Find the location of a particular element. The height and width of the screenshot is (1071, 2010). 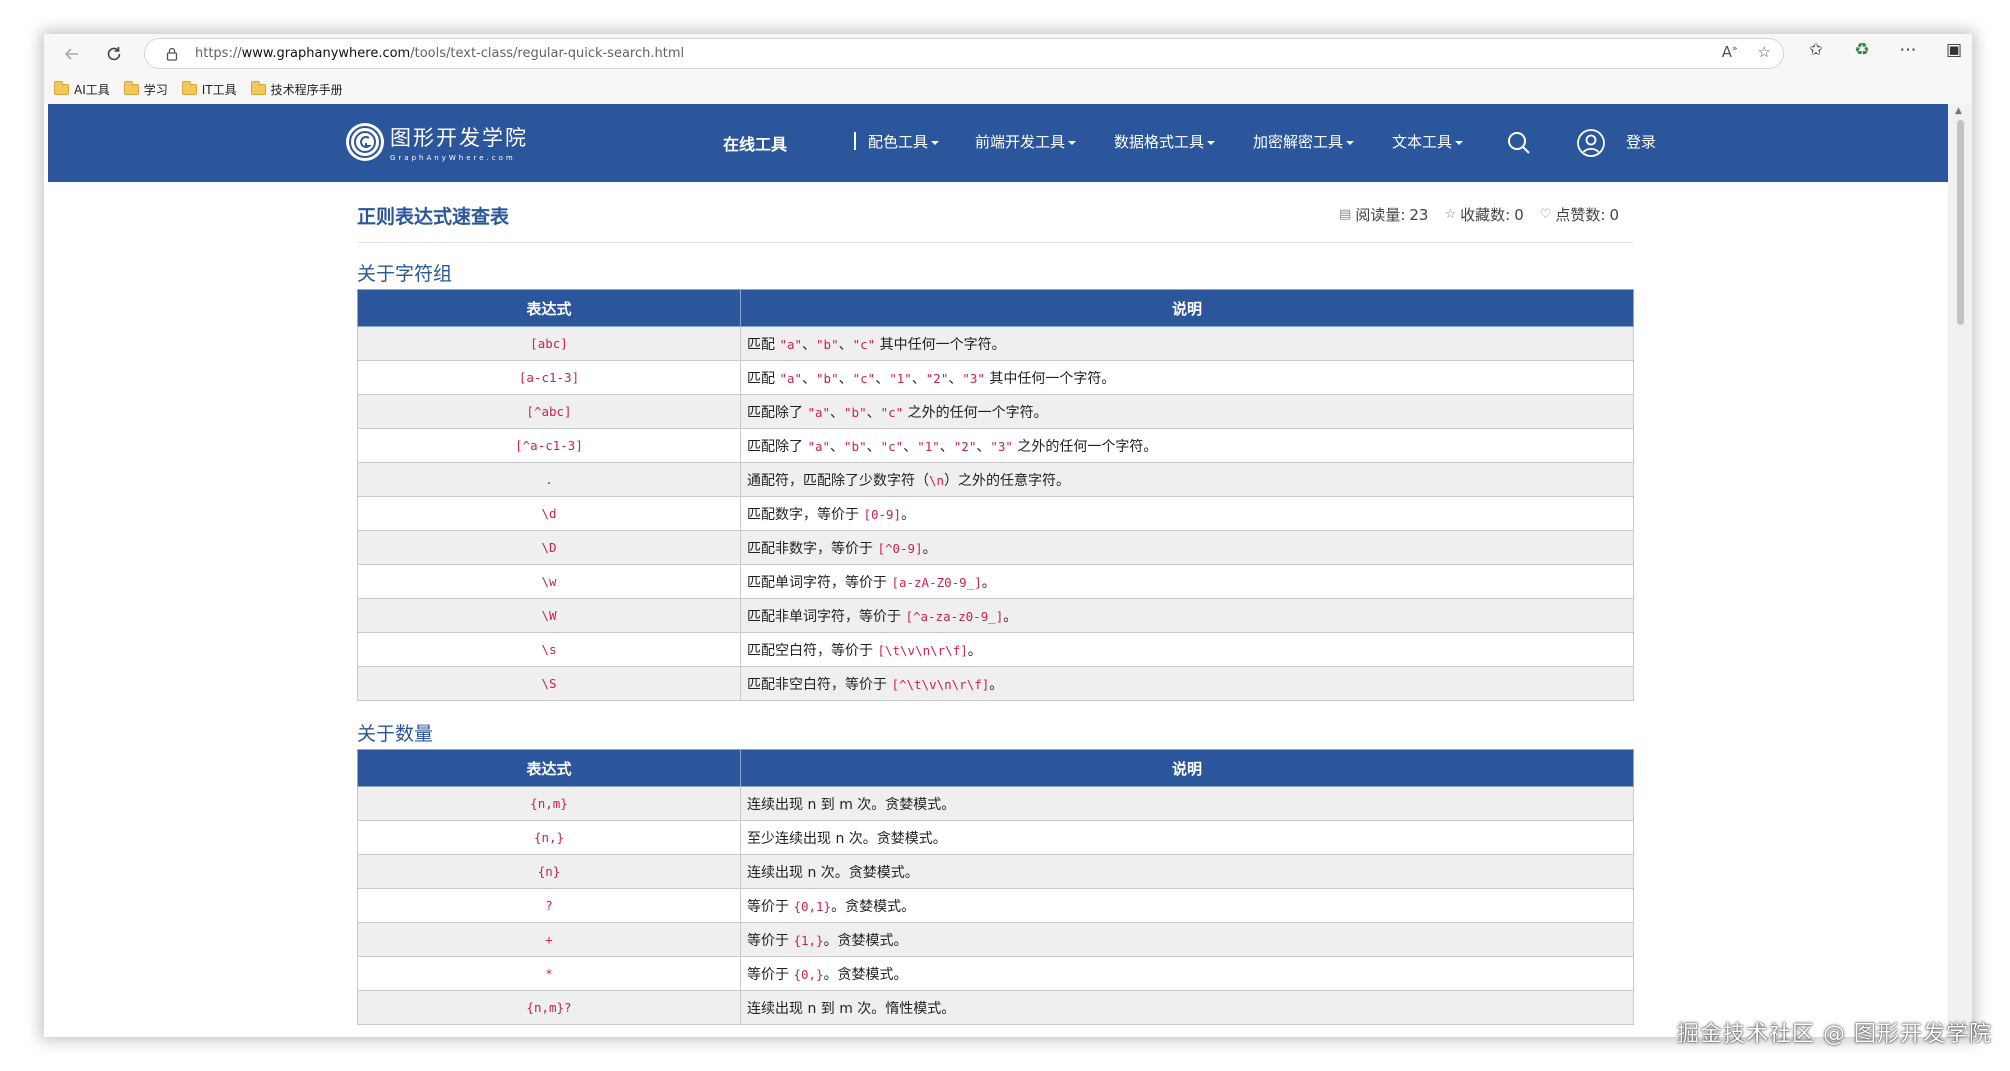

bookmark-folder: 学习 is located at coordinates (145, 89).